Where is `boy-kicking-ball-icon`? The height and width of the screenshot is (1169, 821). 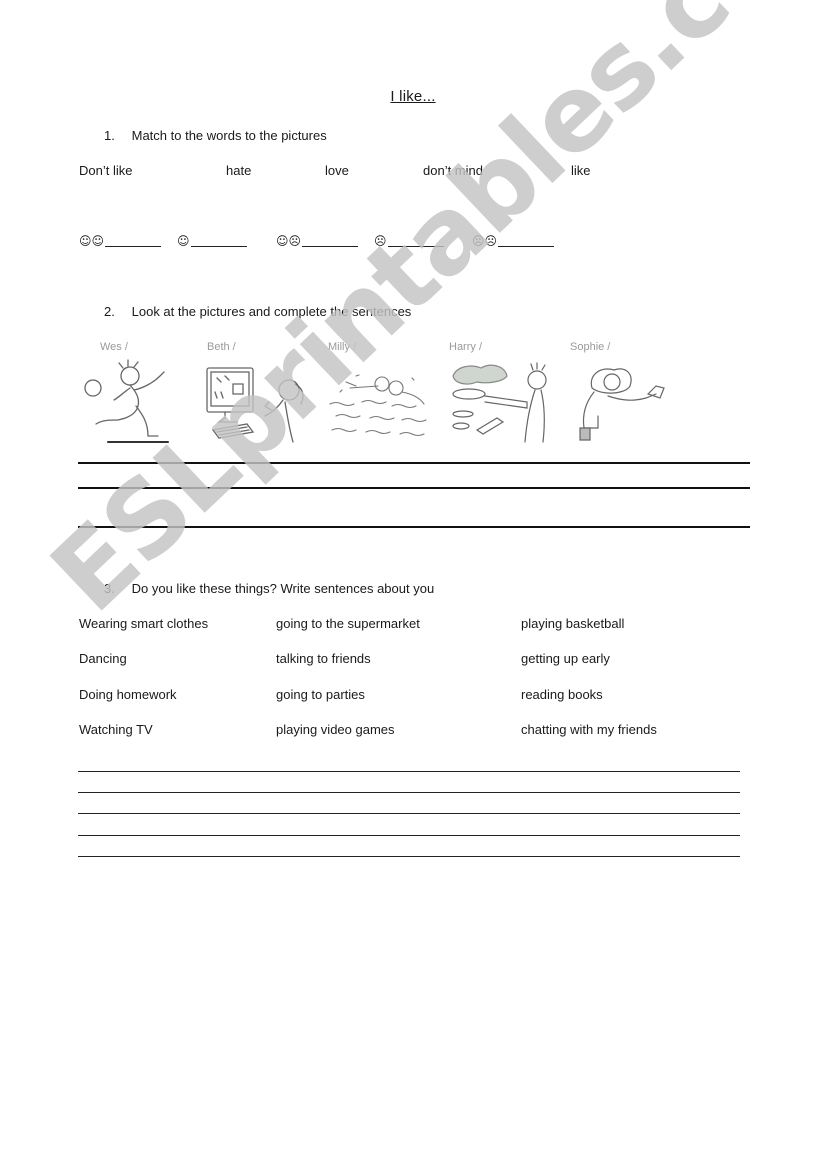
boy-kicking-ball-icon is located at coordinates (126, 401).